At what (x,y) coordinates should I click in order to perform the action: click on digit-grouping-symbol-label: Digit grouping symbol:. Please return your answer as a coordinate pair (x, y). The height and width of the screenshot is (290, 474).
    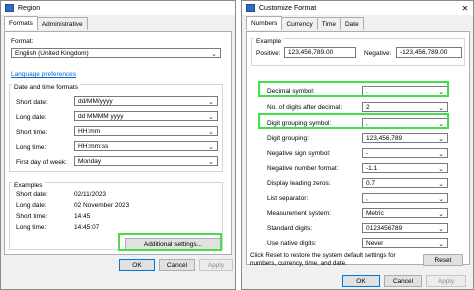
    Looking at the image, I should click on (299, 123).